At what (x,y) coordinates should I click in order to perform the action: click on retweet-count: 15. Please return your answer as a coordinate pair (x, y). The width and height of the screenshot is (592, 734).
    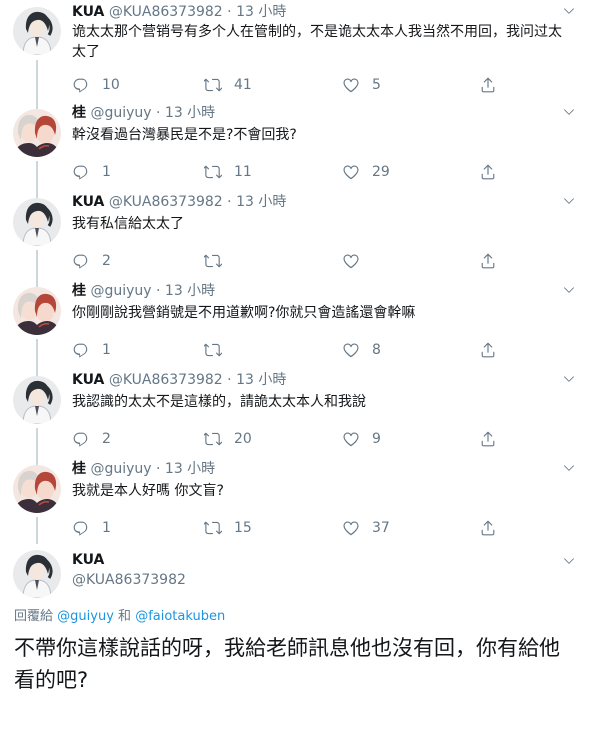
    Looking at the image, I should click on (243, 528).